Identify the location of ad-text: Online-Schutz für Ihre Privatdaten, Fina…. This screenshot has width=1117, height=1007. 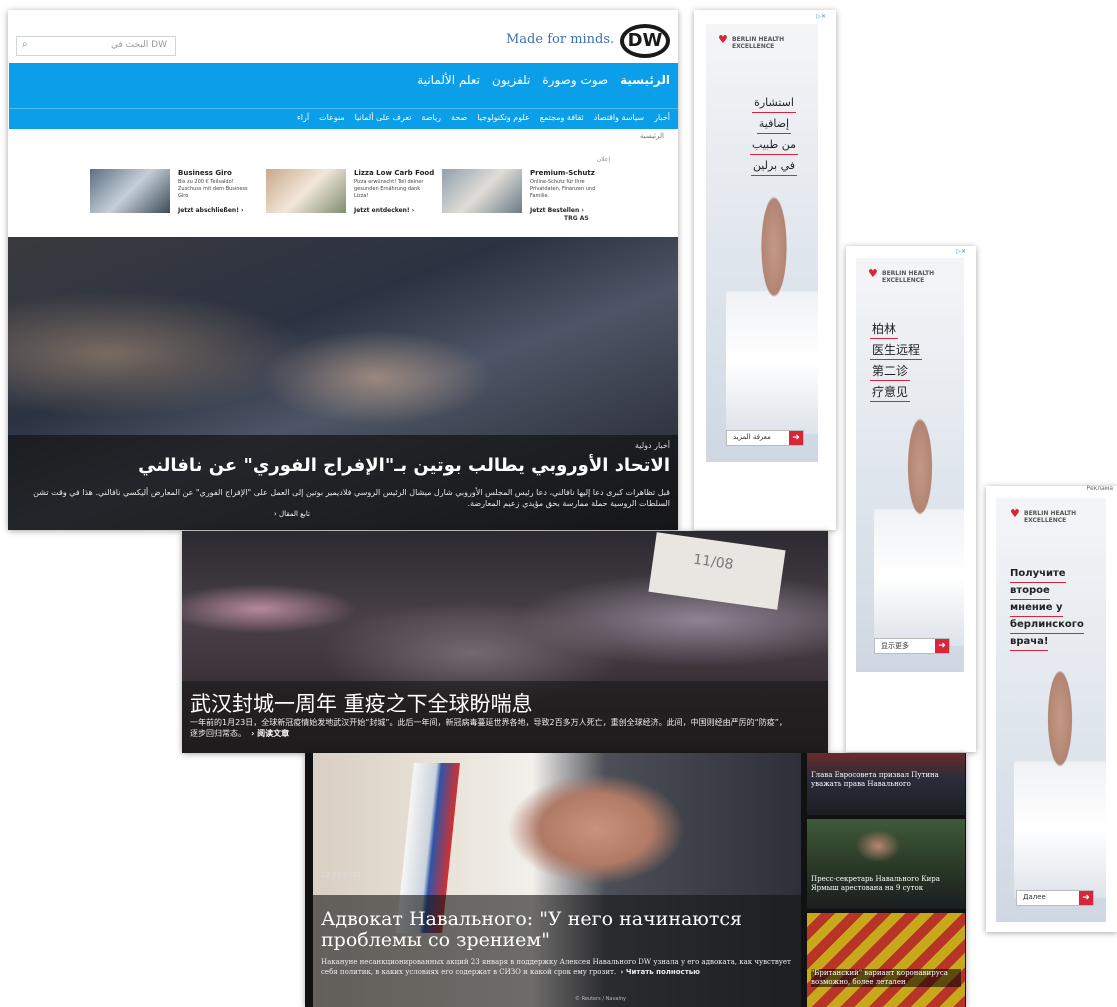
(563, 189).